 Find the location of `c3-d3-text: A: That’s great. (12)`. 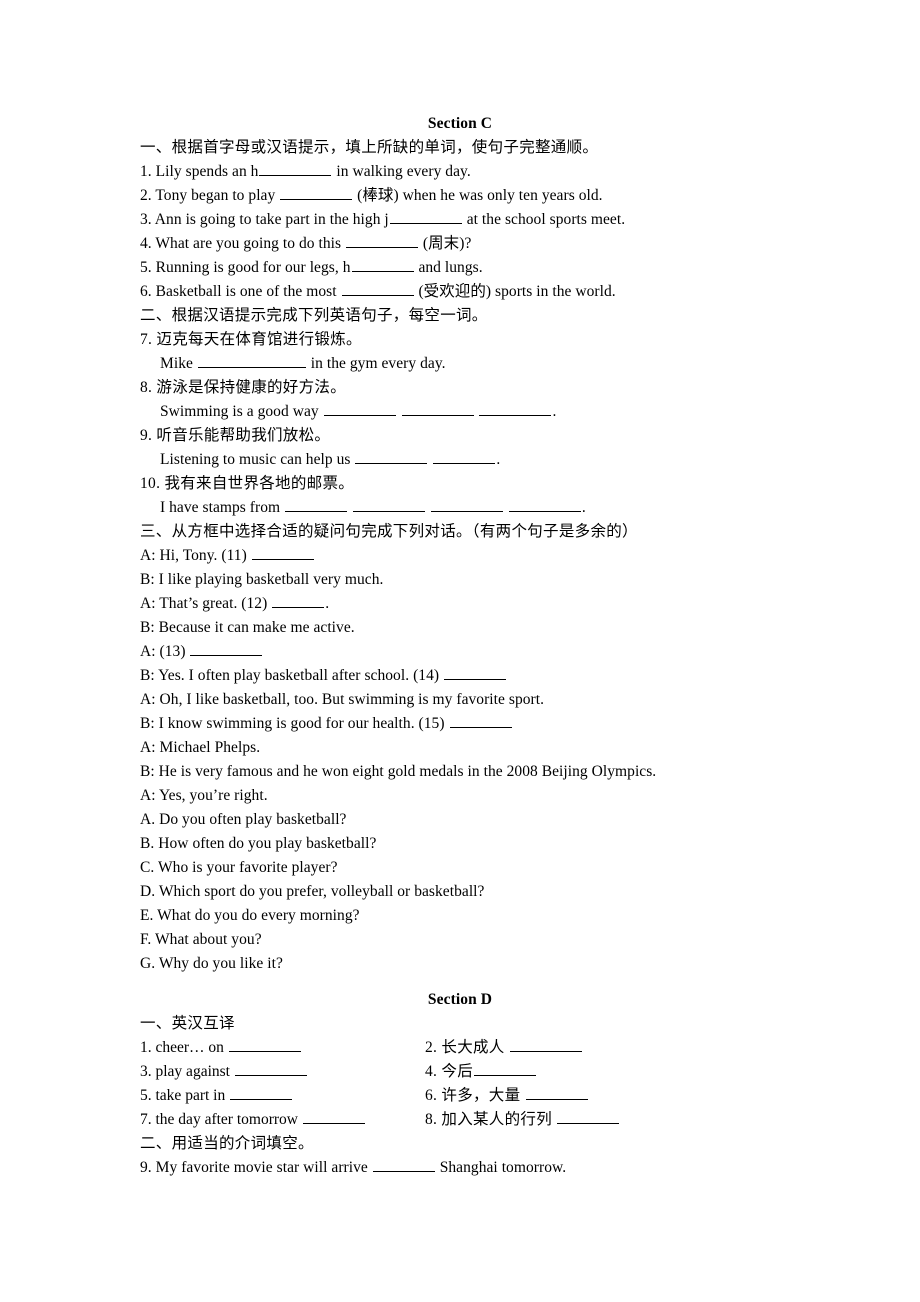

c3-d3-text: A: That’s great. (12) is located at coordinates (206, 603).